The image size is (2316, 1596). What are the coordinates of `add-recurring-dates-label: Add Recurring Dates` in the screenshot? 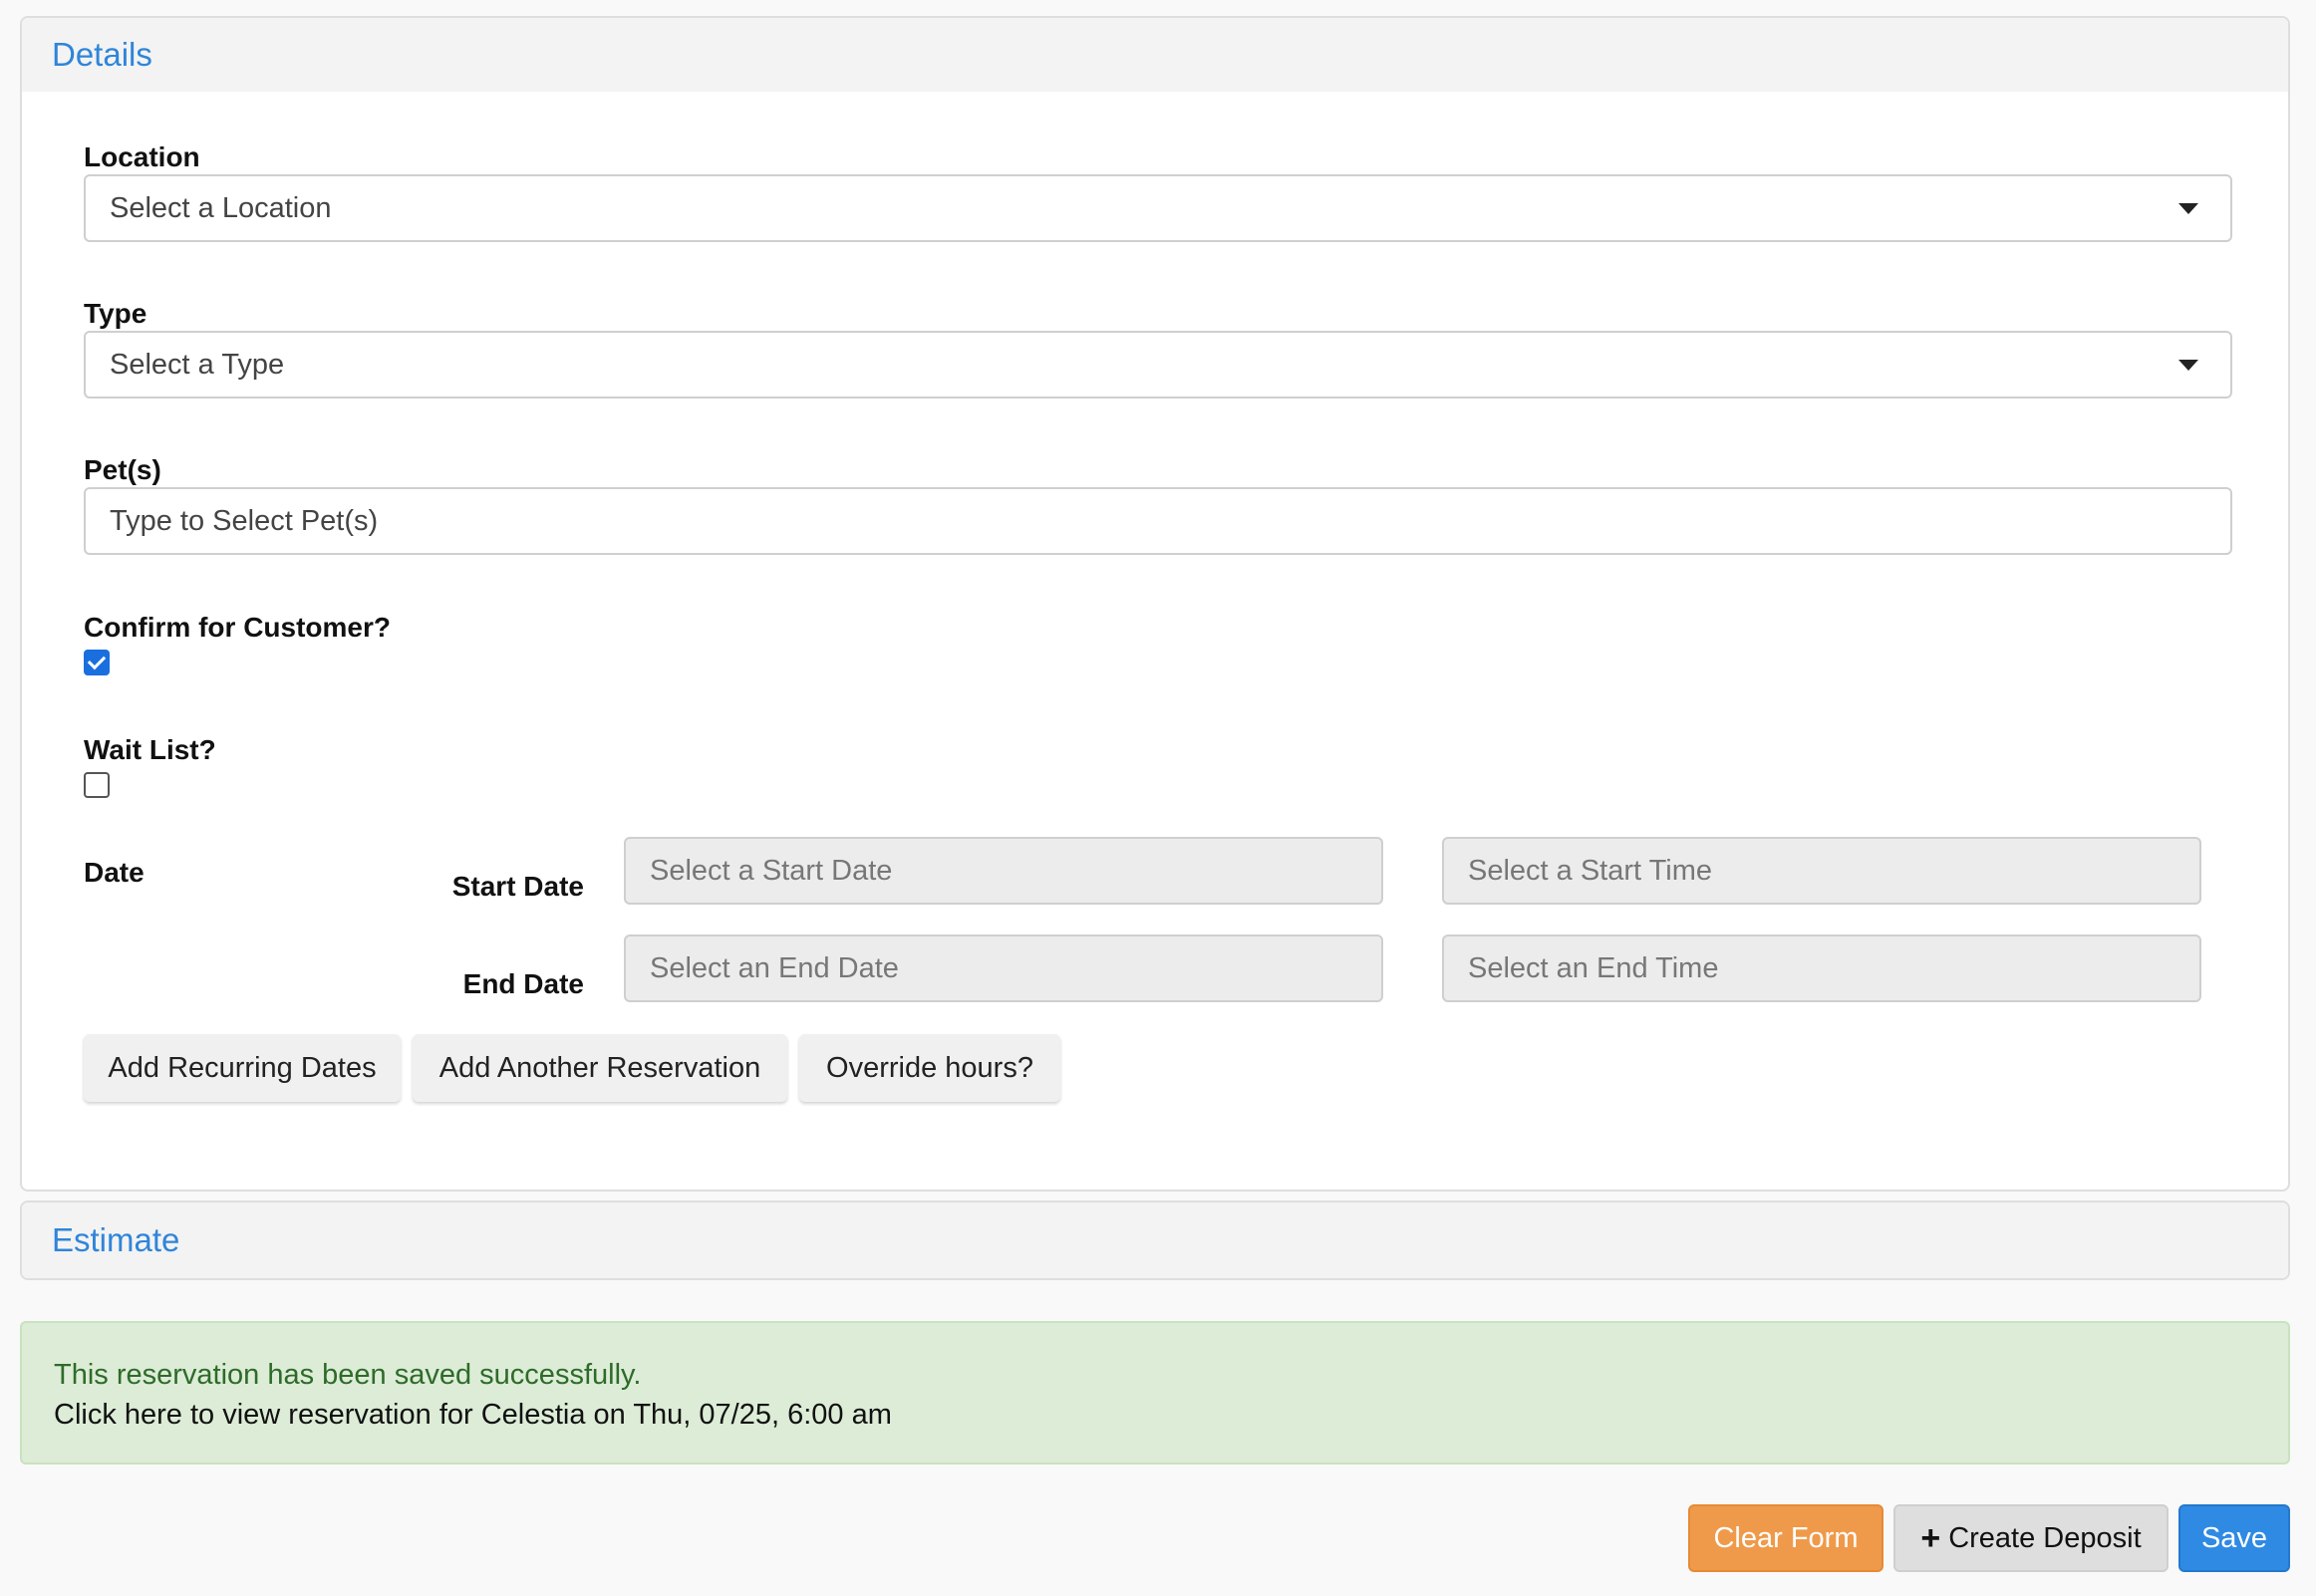 It's located at (242, 1067).